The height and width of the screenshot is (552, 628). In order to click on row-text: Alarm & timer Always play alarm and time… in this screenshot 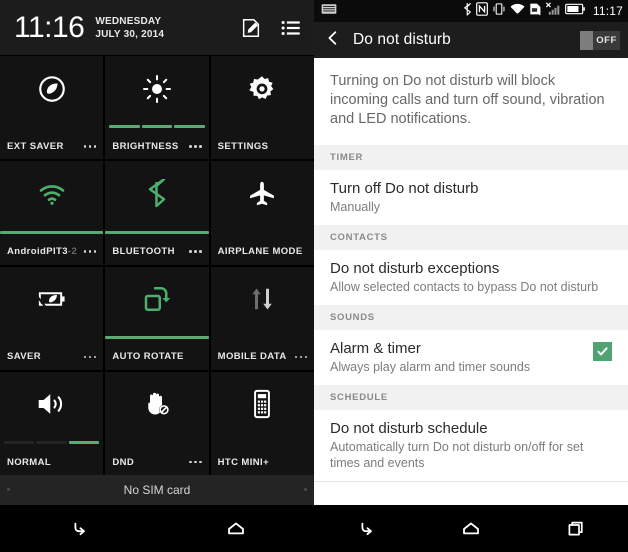, I will do `click(456, 357)`.